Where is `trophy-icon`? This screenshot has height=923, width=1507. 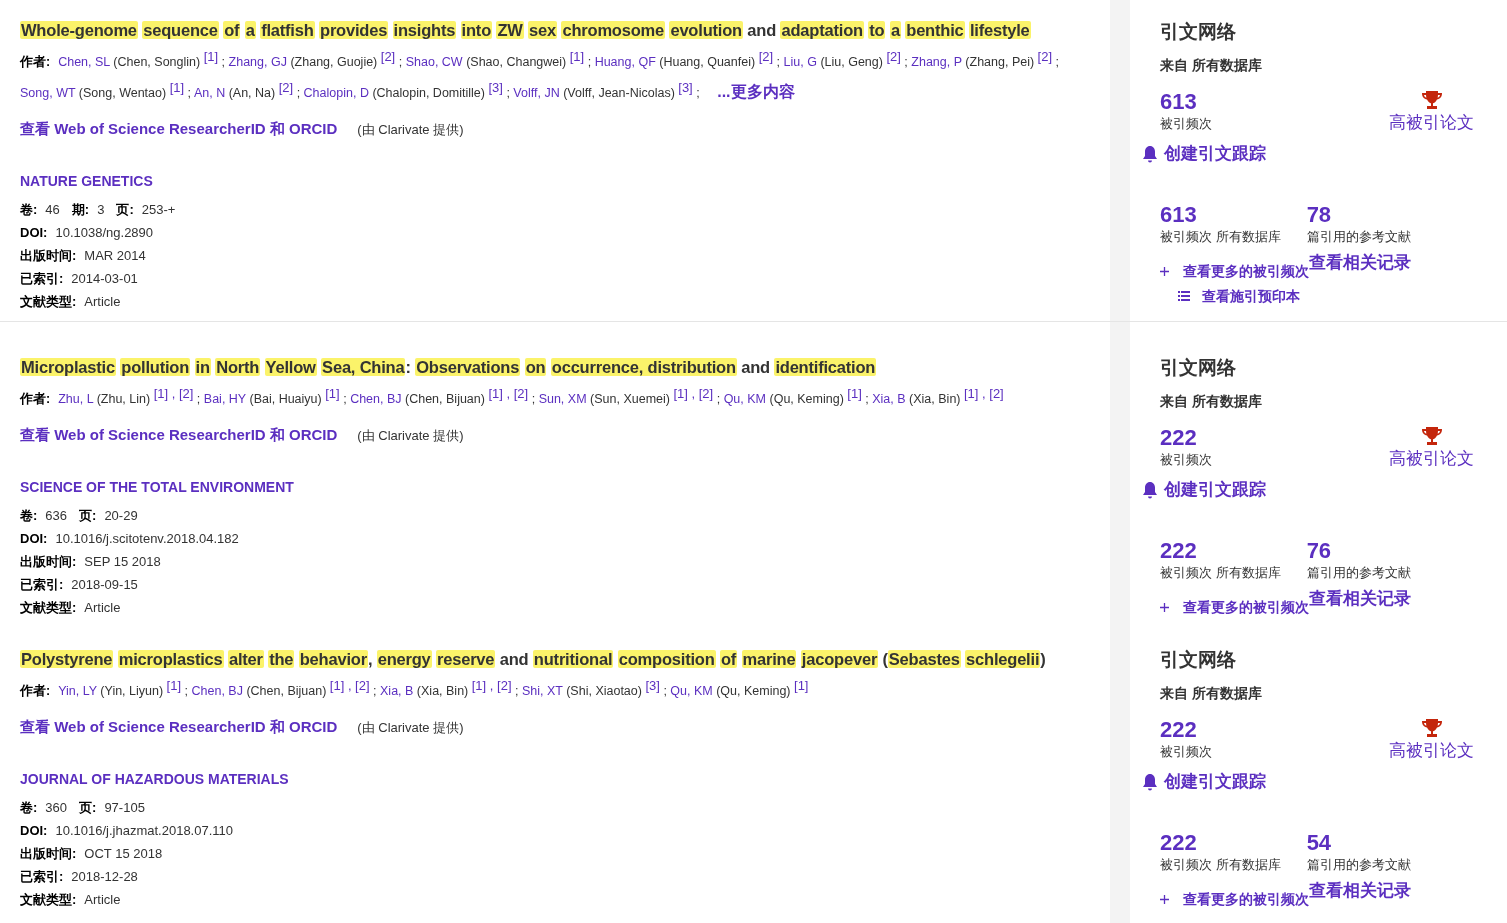 trophy-icon is located at coordinates (1431, 727).